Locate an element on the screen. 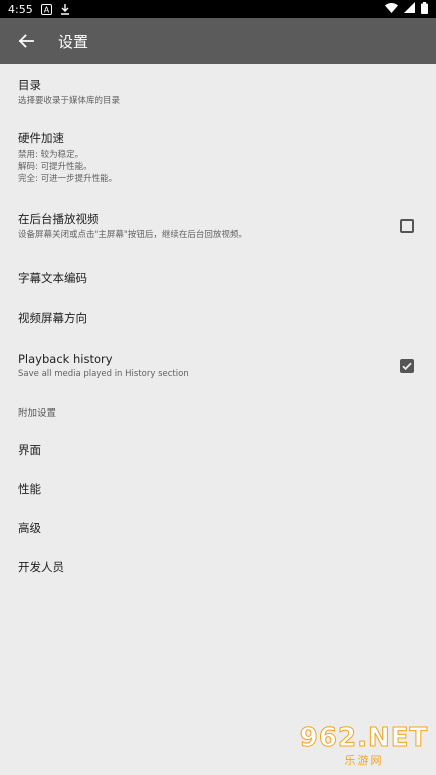 The height and width of the screenshot is (775, 436). category-title: 附加设置 is located at coordinates (37, 413).